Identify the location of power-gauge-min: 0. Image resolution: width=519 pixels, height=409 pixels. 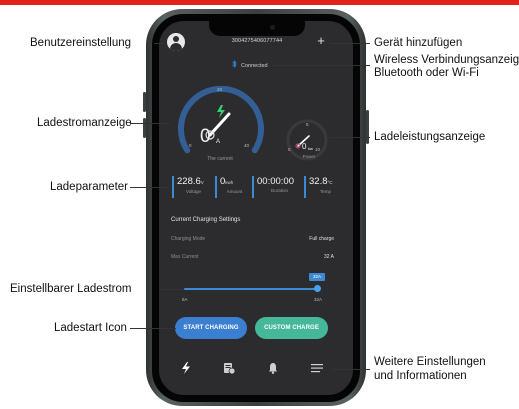
(289, 149).